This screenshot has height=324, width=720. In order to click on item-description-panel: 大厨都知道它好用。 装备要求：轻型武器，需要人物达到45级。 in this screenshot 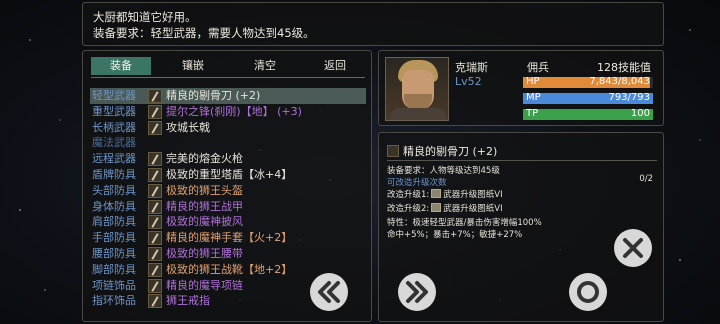, I will do `click(373, 24)`.